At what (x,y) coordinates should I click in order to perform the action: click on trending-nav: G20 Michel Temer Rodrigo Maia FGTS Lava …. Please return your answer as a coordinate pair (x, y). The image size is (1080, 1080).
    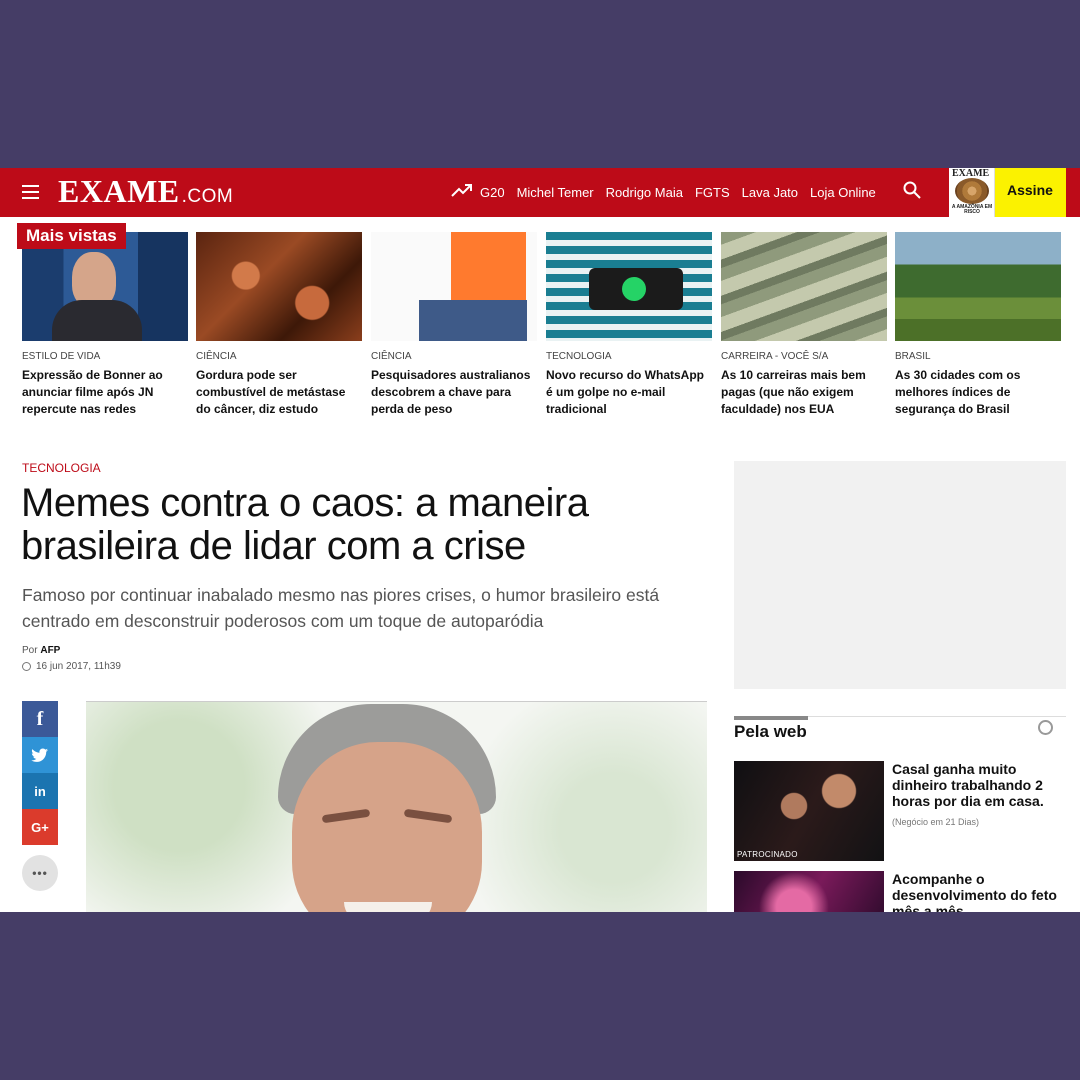
    Looking at the image, I should click on (678, 192).